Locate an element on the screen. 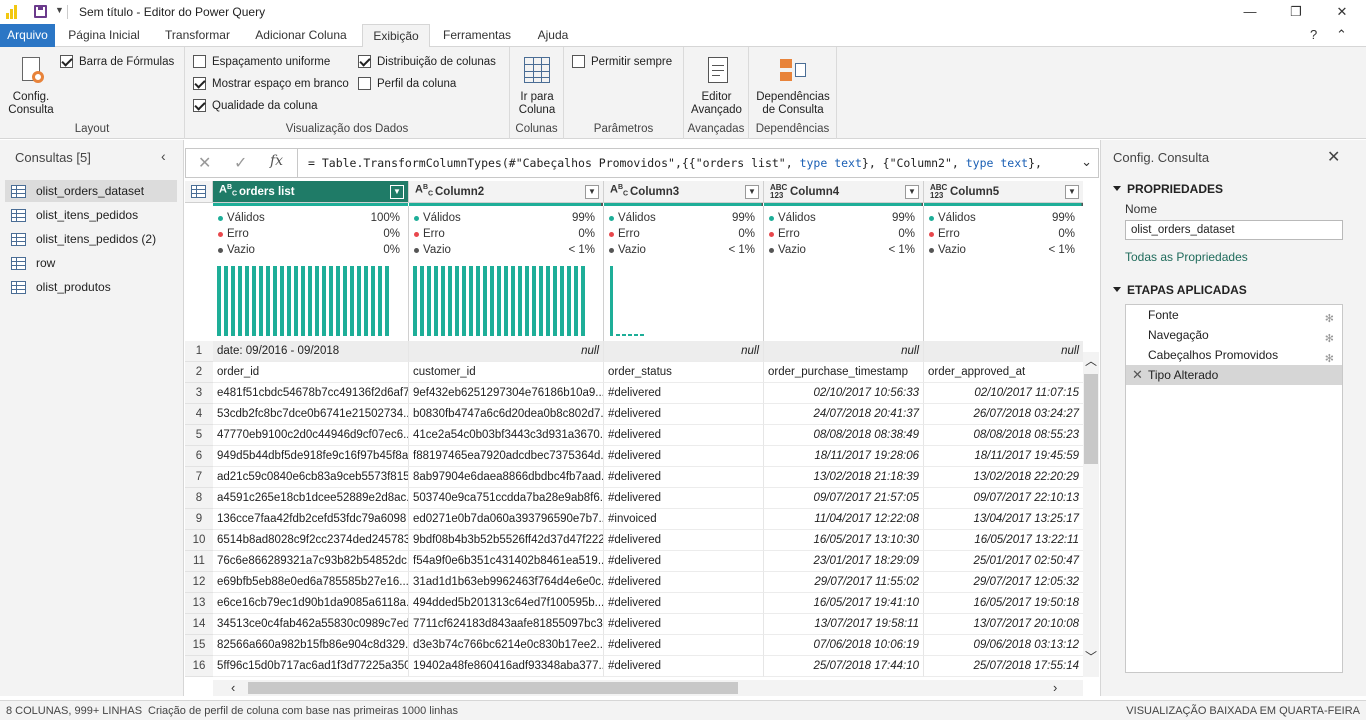  type-abc123-icon: ABC 123 is located at coordinates (938, 191).